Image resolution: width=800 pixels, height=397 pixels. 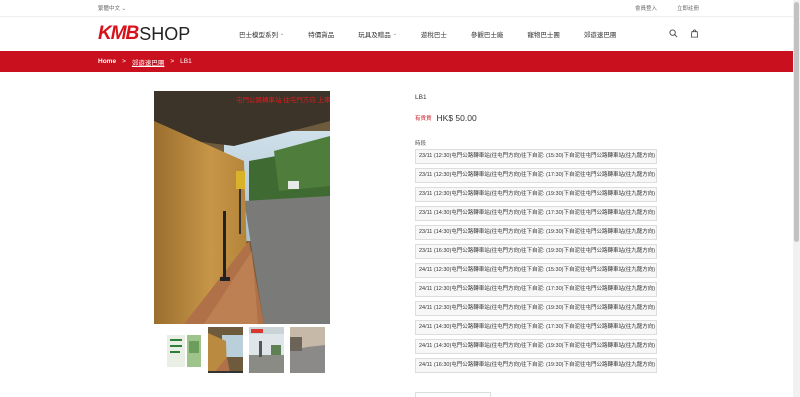 I want to click on nav-item-sale: 特價貨品, so click(x=321, y=34).